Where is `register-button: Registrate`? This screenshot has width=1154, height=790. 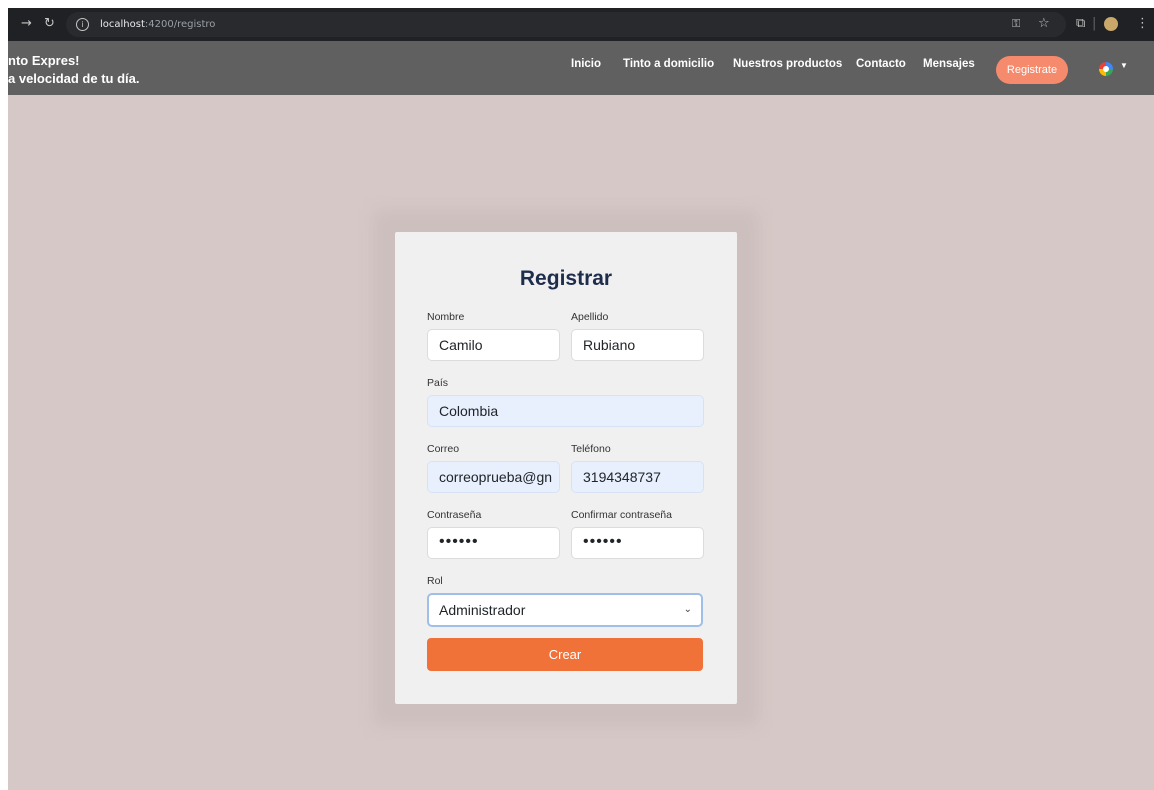
register-button: Registrate is located at coordinates (1032, 70).